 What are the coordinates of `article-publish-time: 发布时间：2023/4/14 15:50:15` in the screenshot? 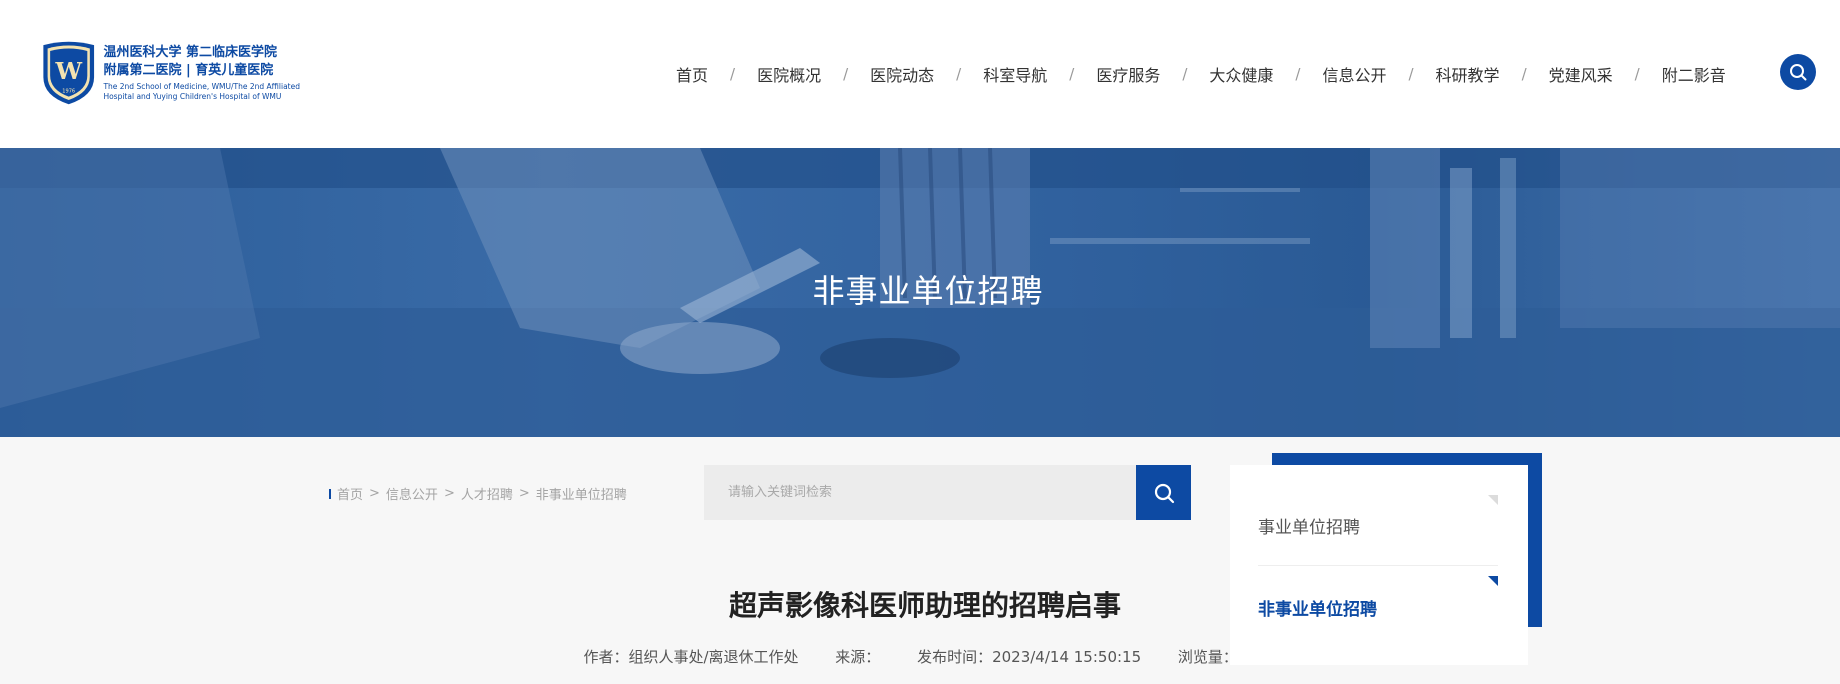 It's located at (1029, 657).